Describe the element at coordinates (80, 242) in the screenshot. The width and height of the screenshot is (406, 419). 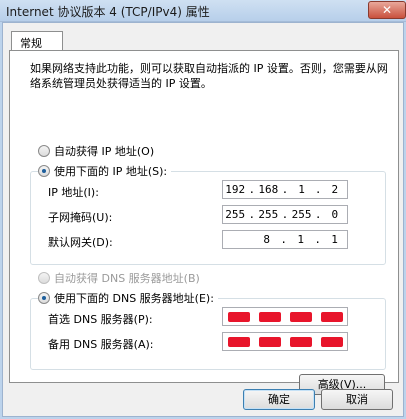
I see `default-gateway-label: 默认网关(D):` at that location.